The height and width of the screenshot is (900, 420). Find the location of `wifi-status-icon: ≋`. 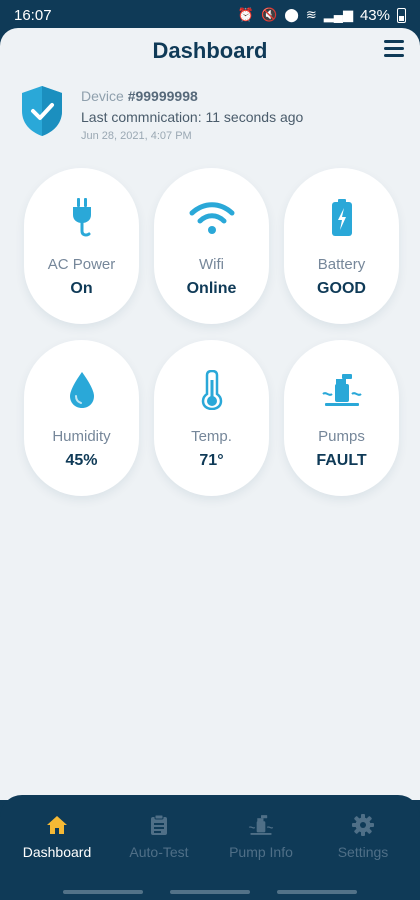

wifi-status-icon: ≋ is located at coordinates (311, 14).